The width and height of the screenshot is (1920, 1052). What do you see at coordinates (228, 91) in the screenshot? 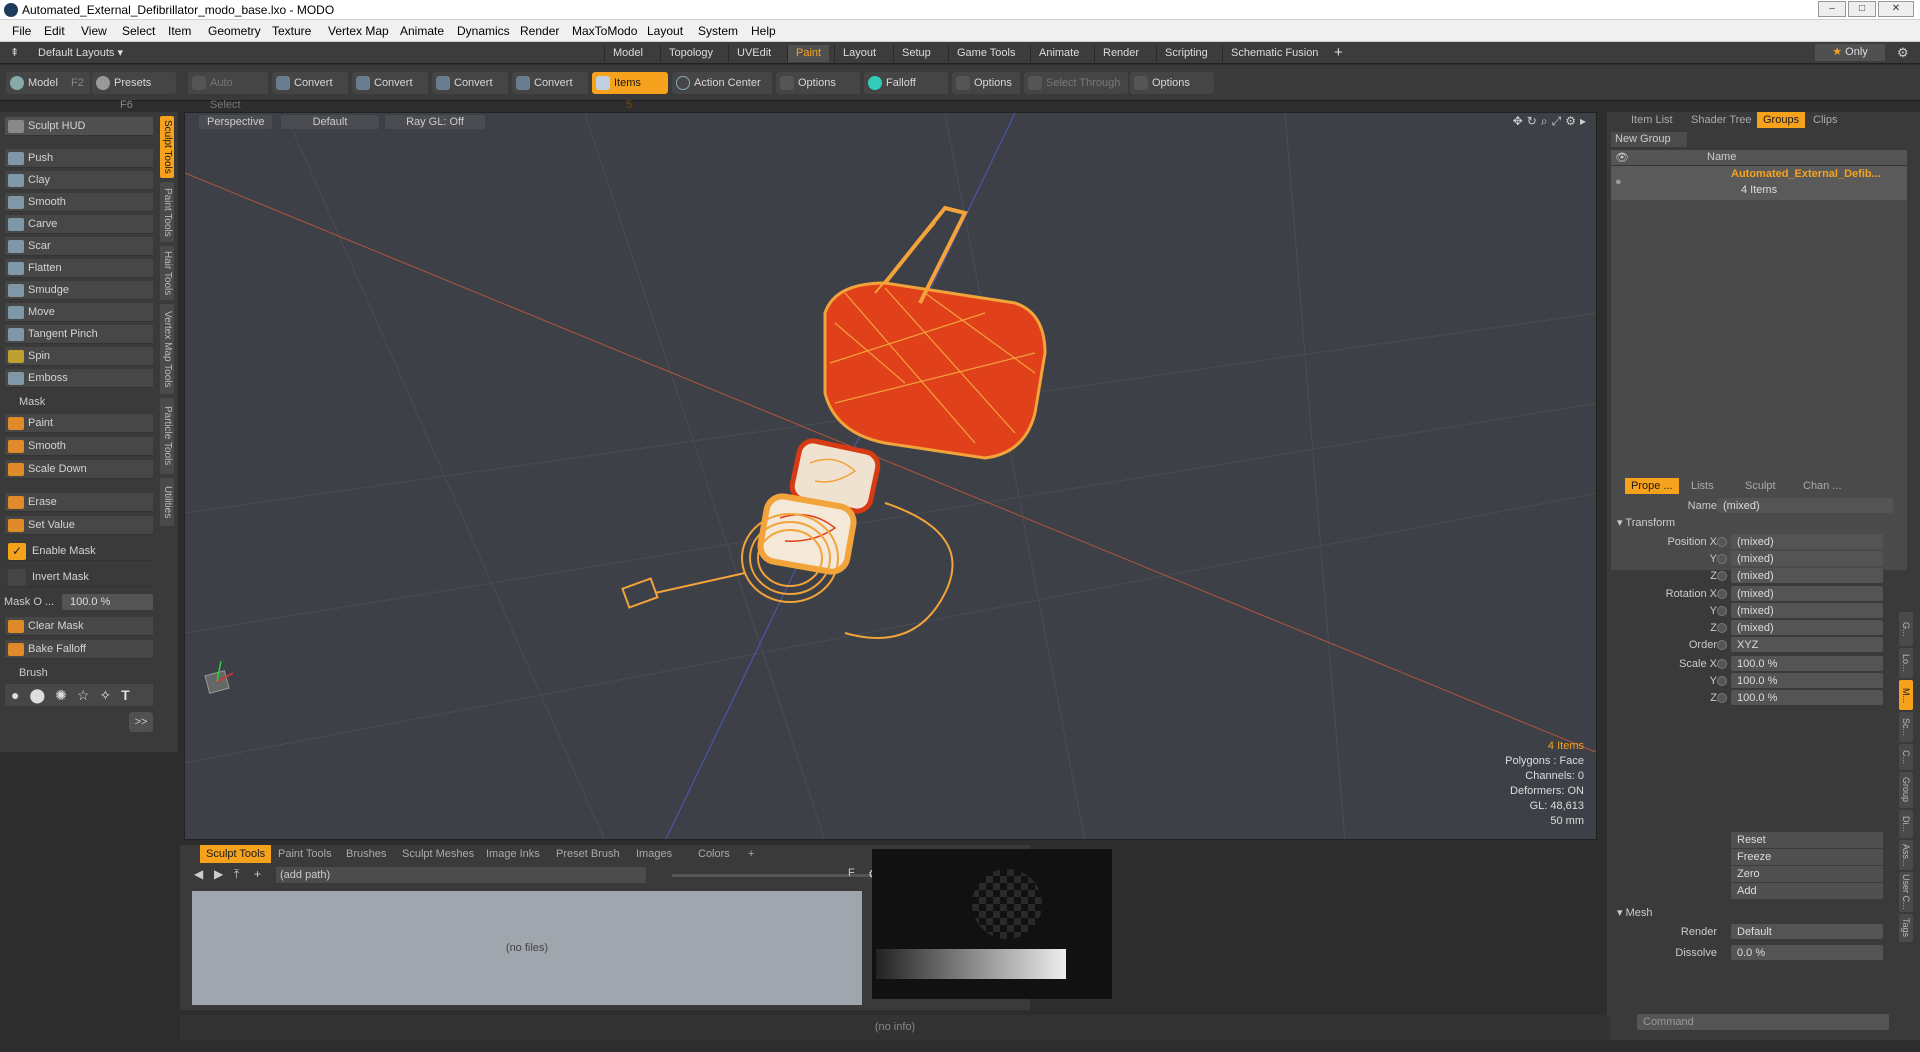
I see `auto-select-button: Auto Select` at bounding box center [228, 91].